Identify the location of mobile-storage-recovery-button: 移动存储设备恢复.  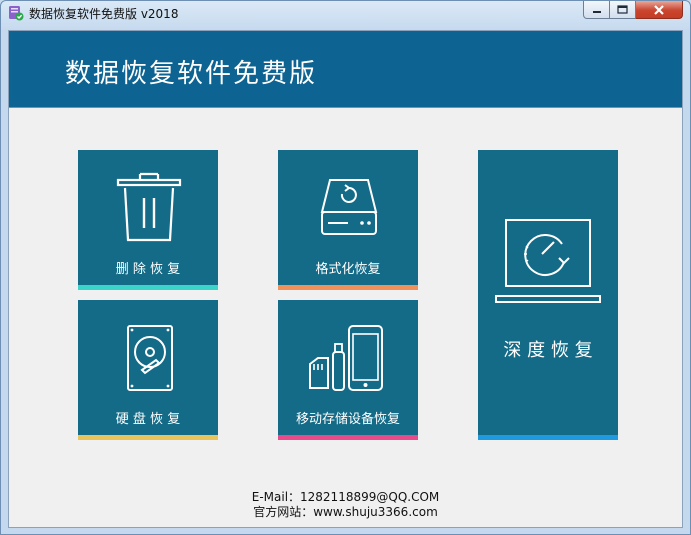
(348, 370).